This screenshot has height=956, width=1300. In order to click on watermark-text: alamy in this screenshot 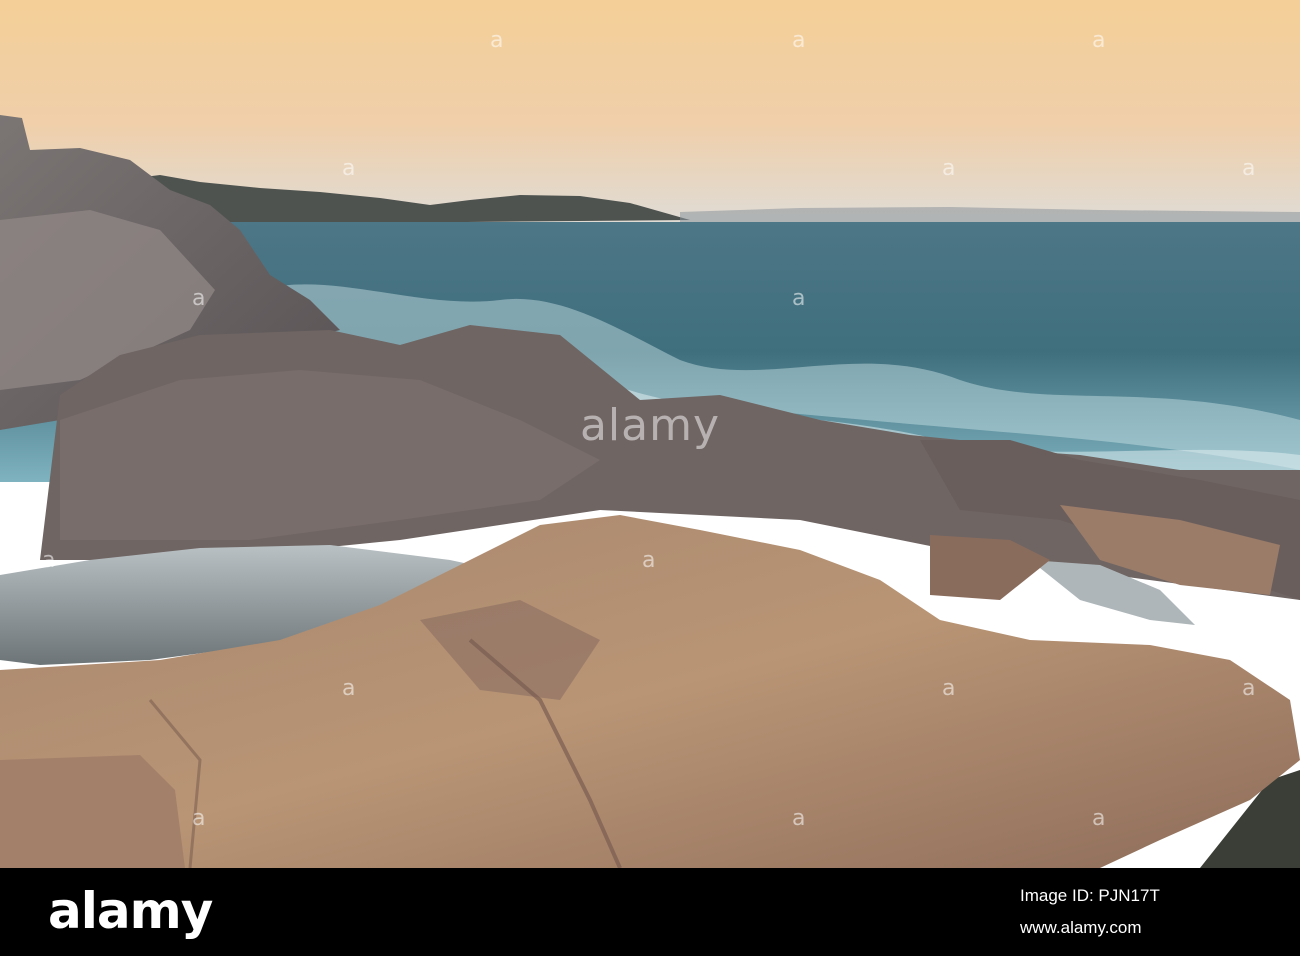, I will do `click(650, 425)`.